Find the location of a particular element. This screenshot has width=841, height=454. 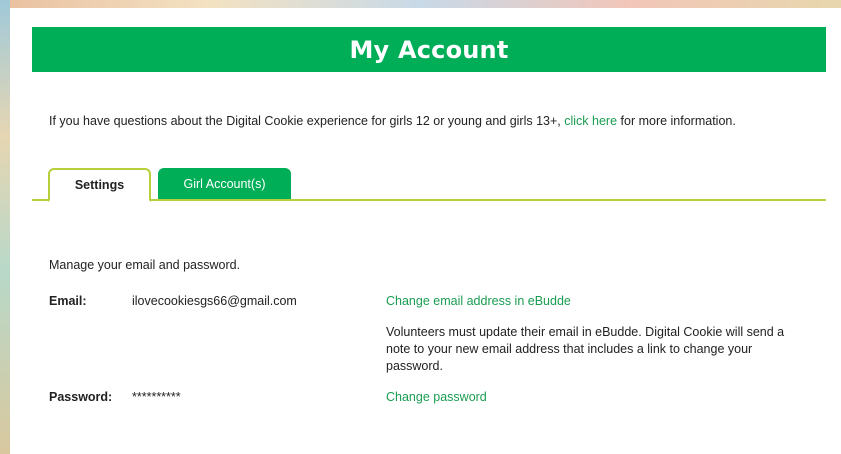

tab-settings: Settings is located at coordinates (99, 185).